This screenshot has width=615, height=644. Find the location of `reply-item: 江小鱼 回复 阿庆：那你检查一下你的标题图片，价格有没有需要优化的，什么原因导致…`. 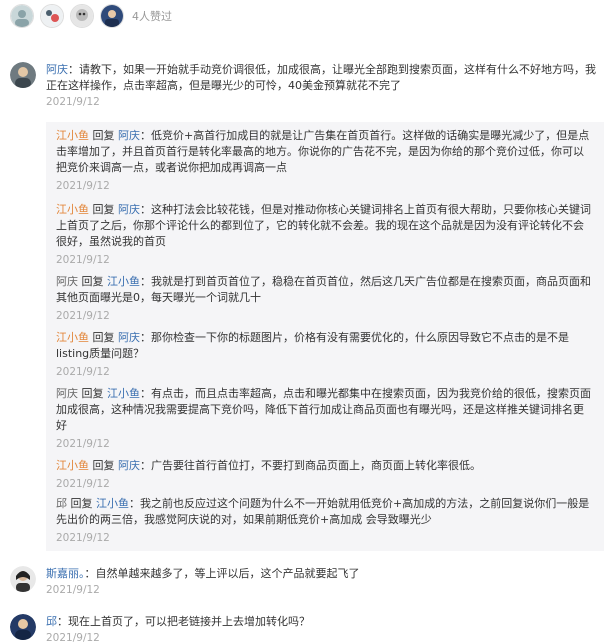

reply-item: 江小鱼 回复 阿庆：那你检查一下你的标题图片，价格有没有需要优化的，什么原因导致… is located at coordinates (325, 355).